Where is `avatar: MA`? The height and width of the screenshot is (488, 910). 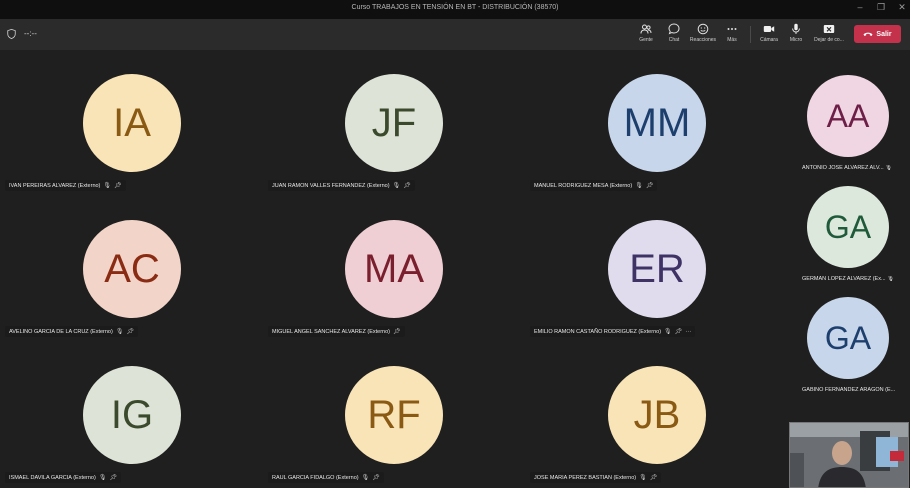 avatar: MA is located at coordinates (394, 269).